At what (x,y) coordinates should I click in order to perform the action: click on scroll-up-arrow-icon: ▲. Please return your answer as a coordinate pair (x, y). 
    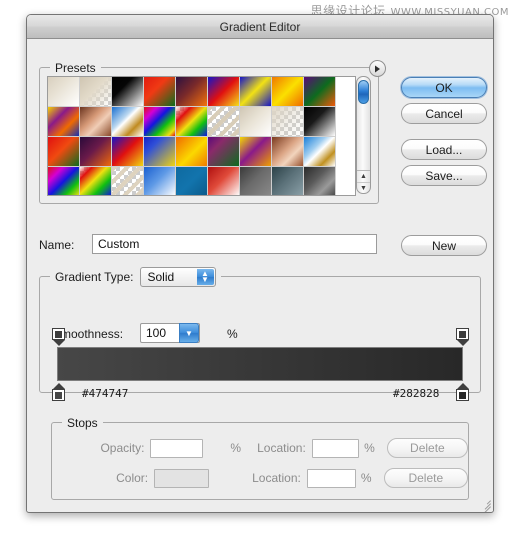
    Looking at the image, I should click on (363, 176).